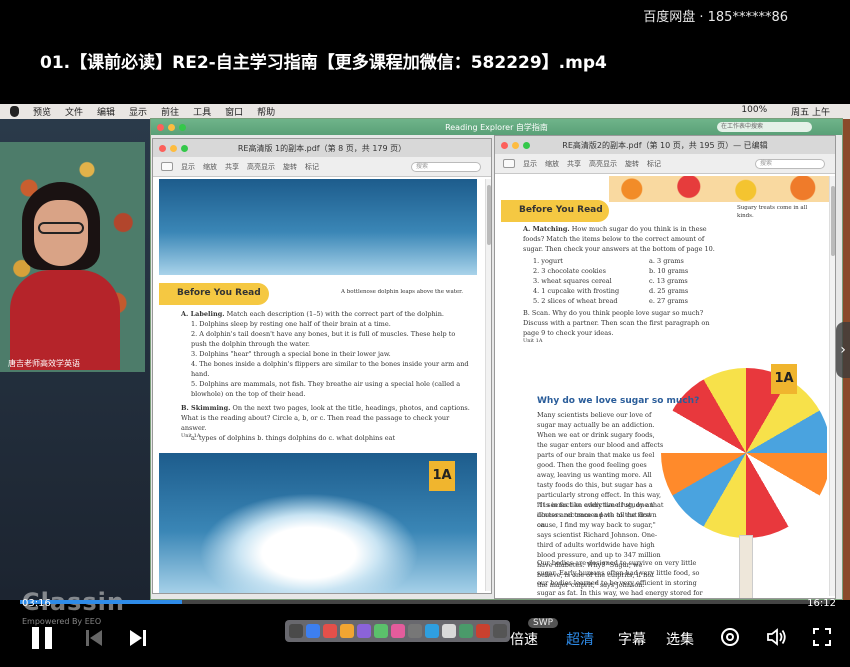 Image resolution: width=850 pixels, height=667 pixels. I want to click on speed-button: 倍速, so click(524, 639).